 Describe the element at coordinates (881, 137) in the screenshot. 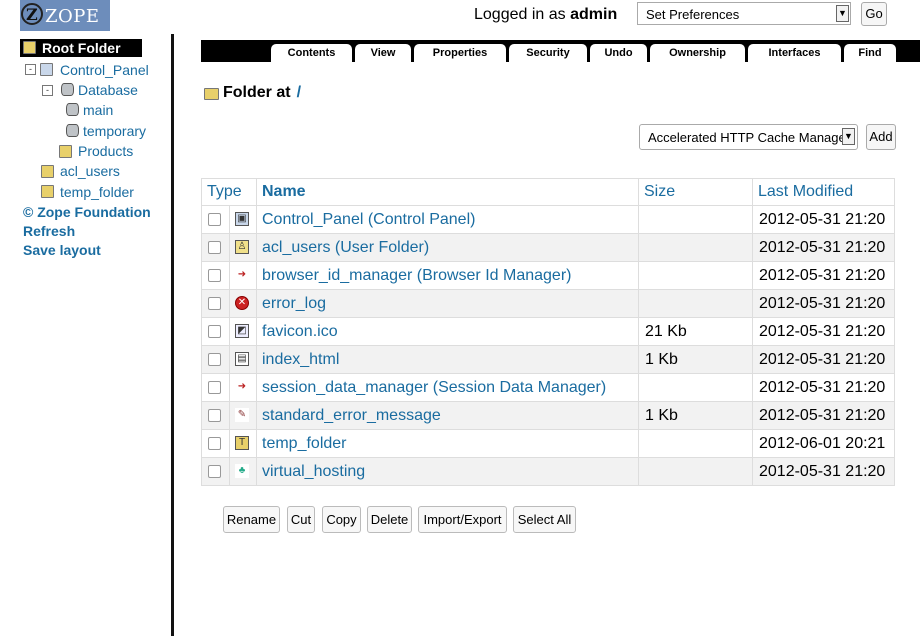

I see `add-button: Add` at that location.